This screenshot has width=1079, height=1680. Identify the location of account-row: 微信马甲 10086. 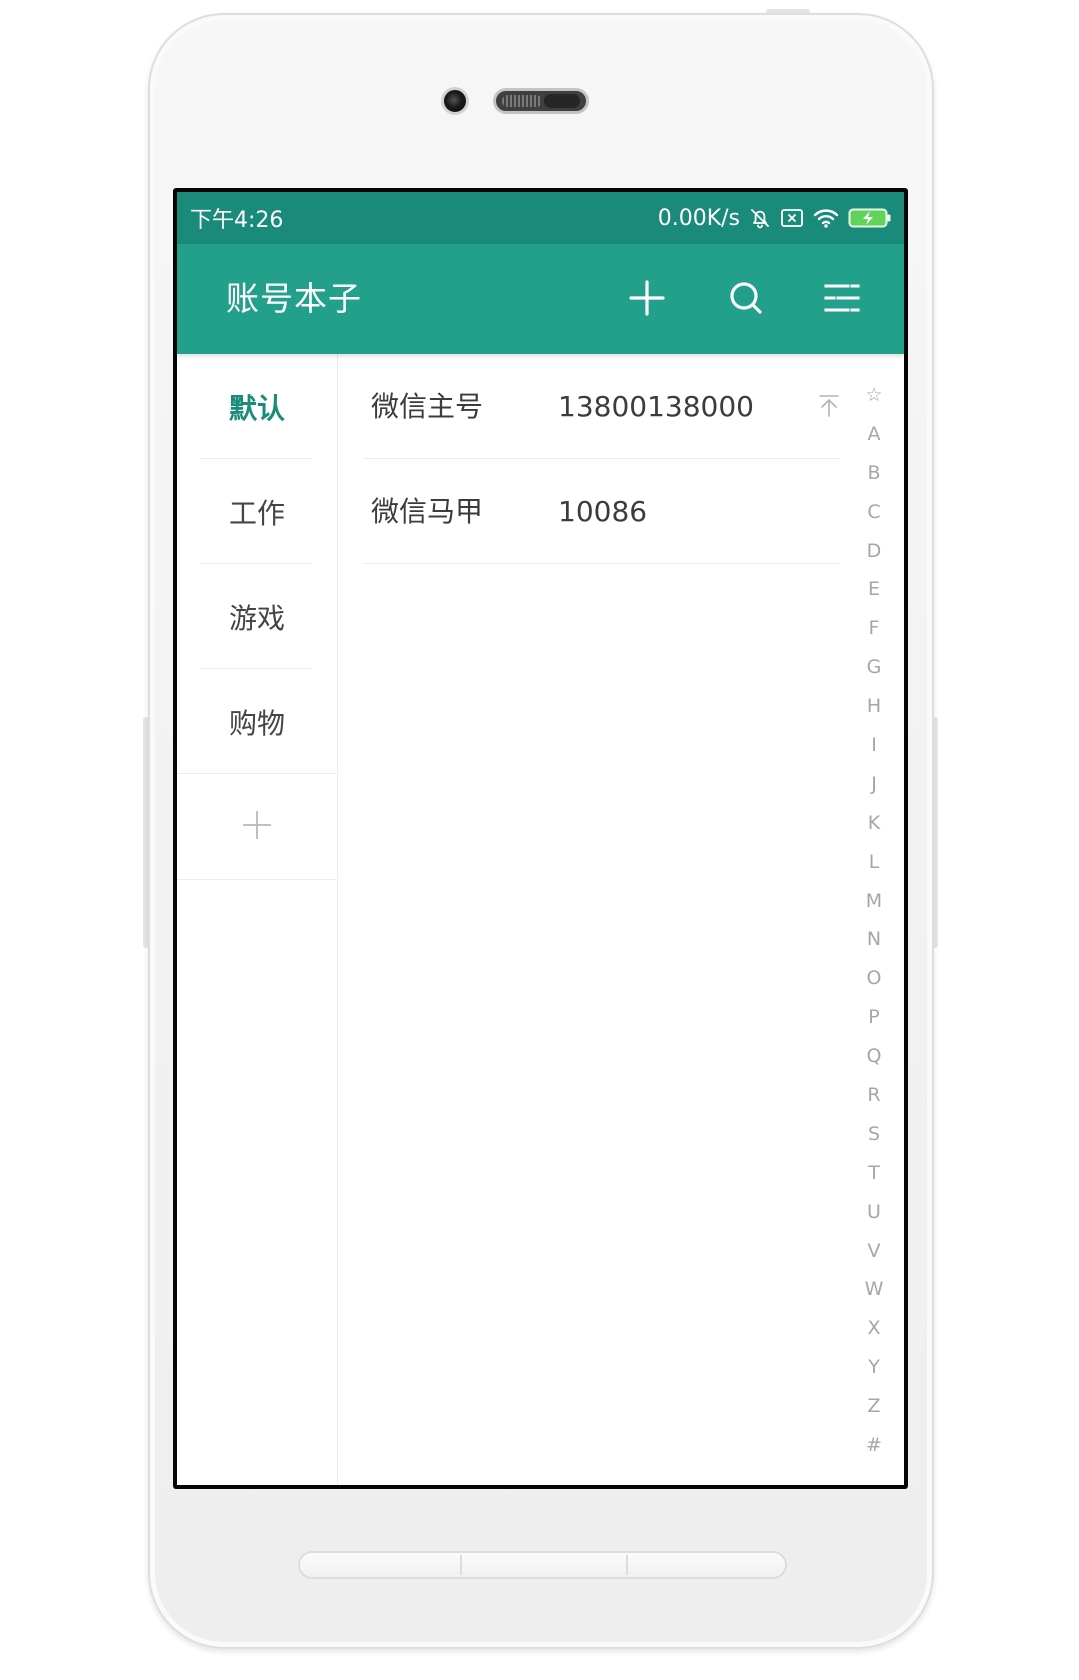
(621, 511).